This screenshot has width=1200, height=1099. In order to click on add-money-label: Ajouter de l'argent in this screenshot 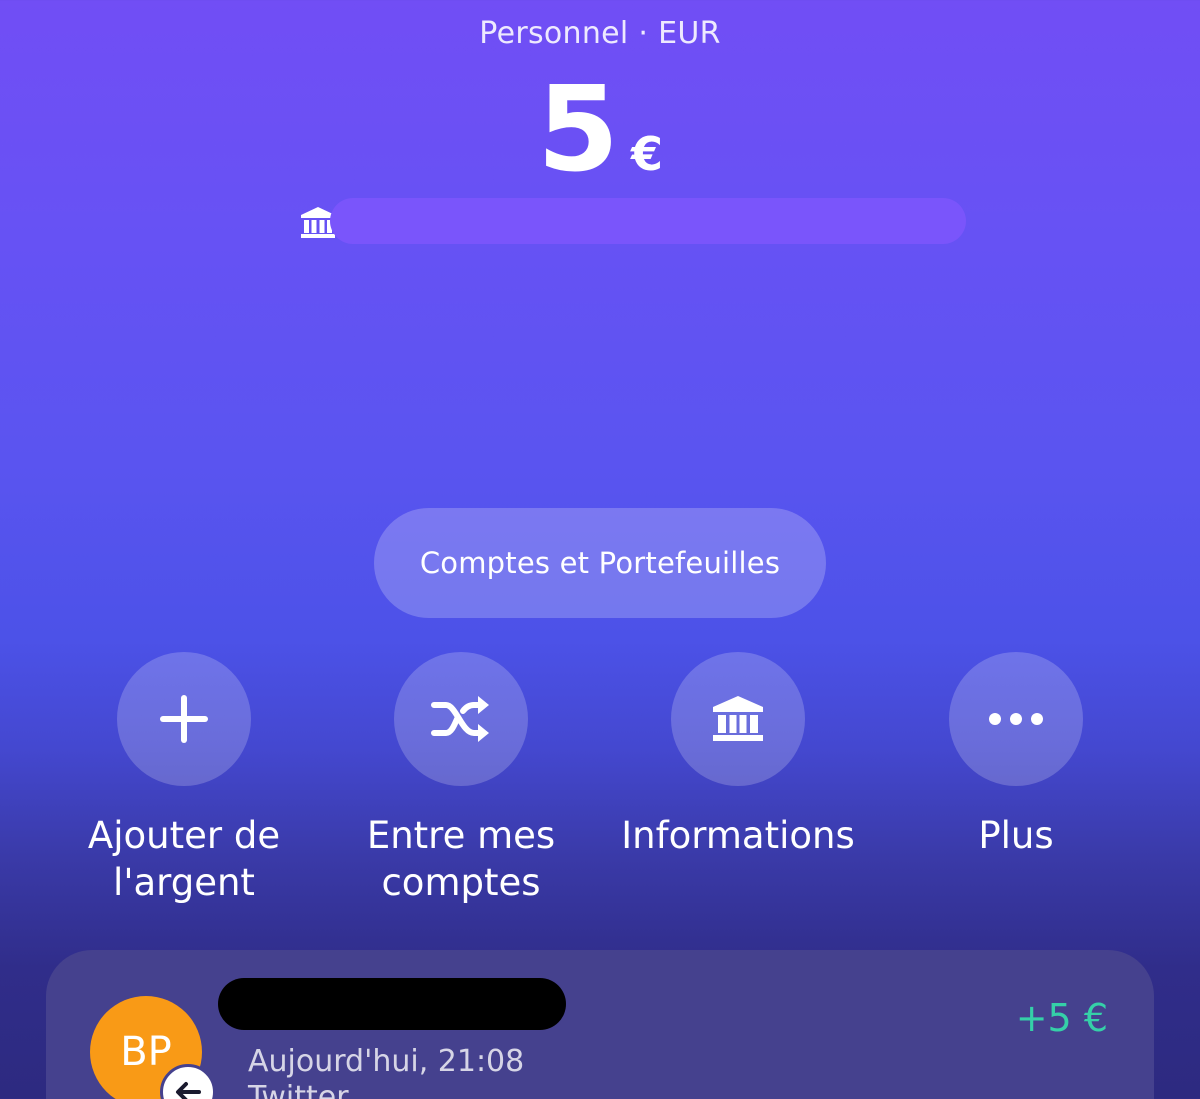, I will do `click(184, 859)`.